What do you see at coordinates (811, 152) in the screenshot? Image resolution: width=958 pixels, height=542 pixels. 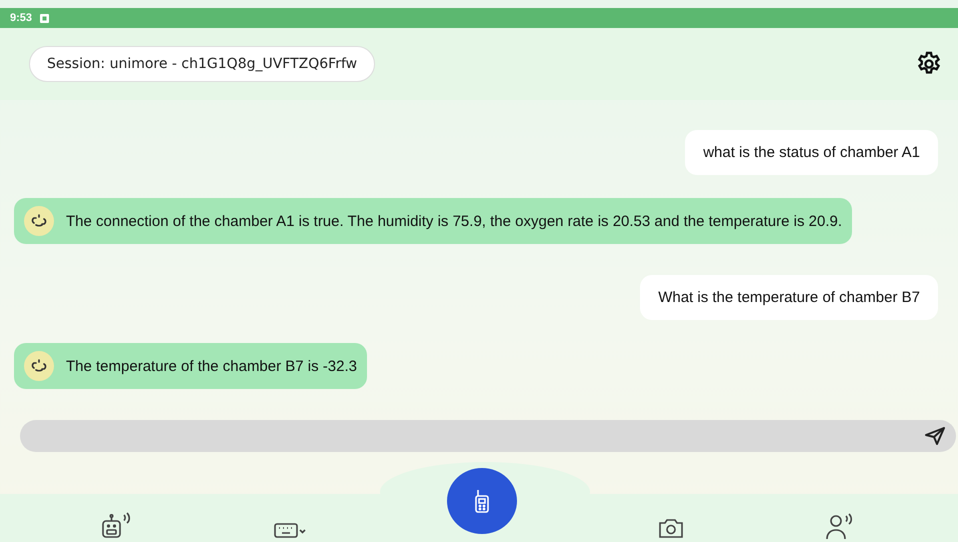 I see `user-message: what is the status of chamber A1` at bounding box center [811, 152].